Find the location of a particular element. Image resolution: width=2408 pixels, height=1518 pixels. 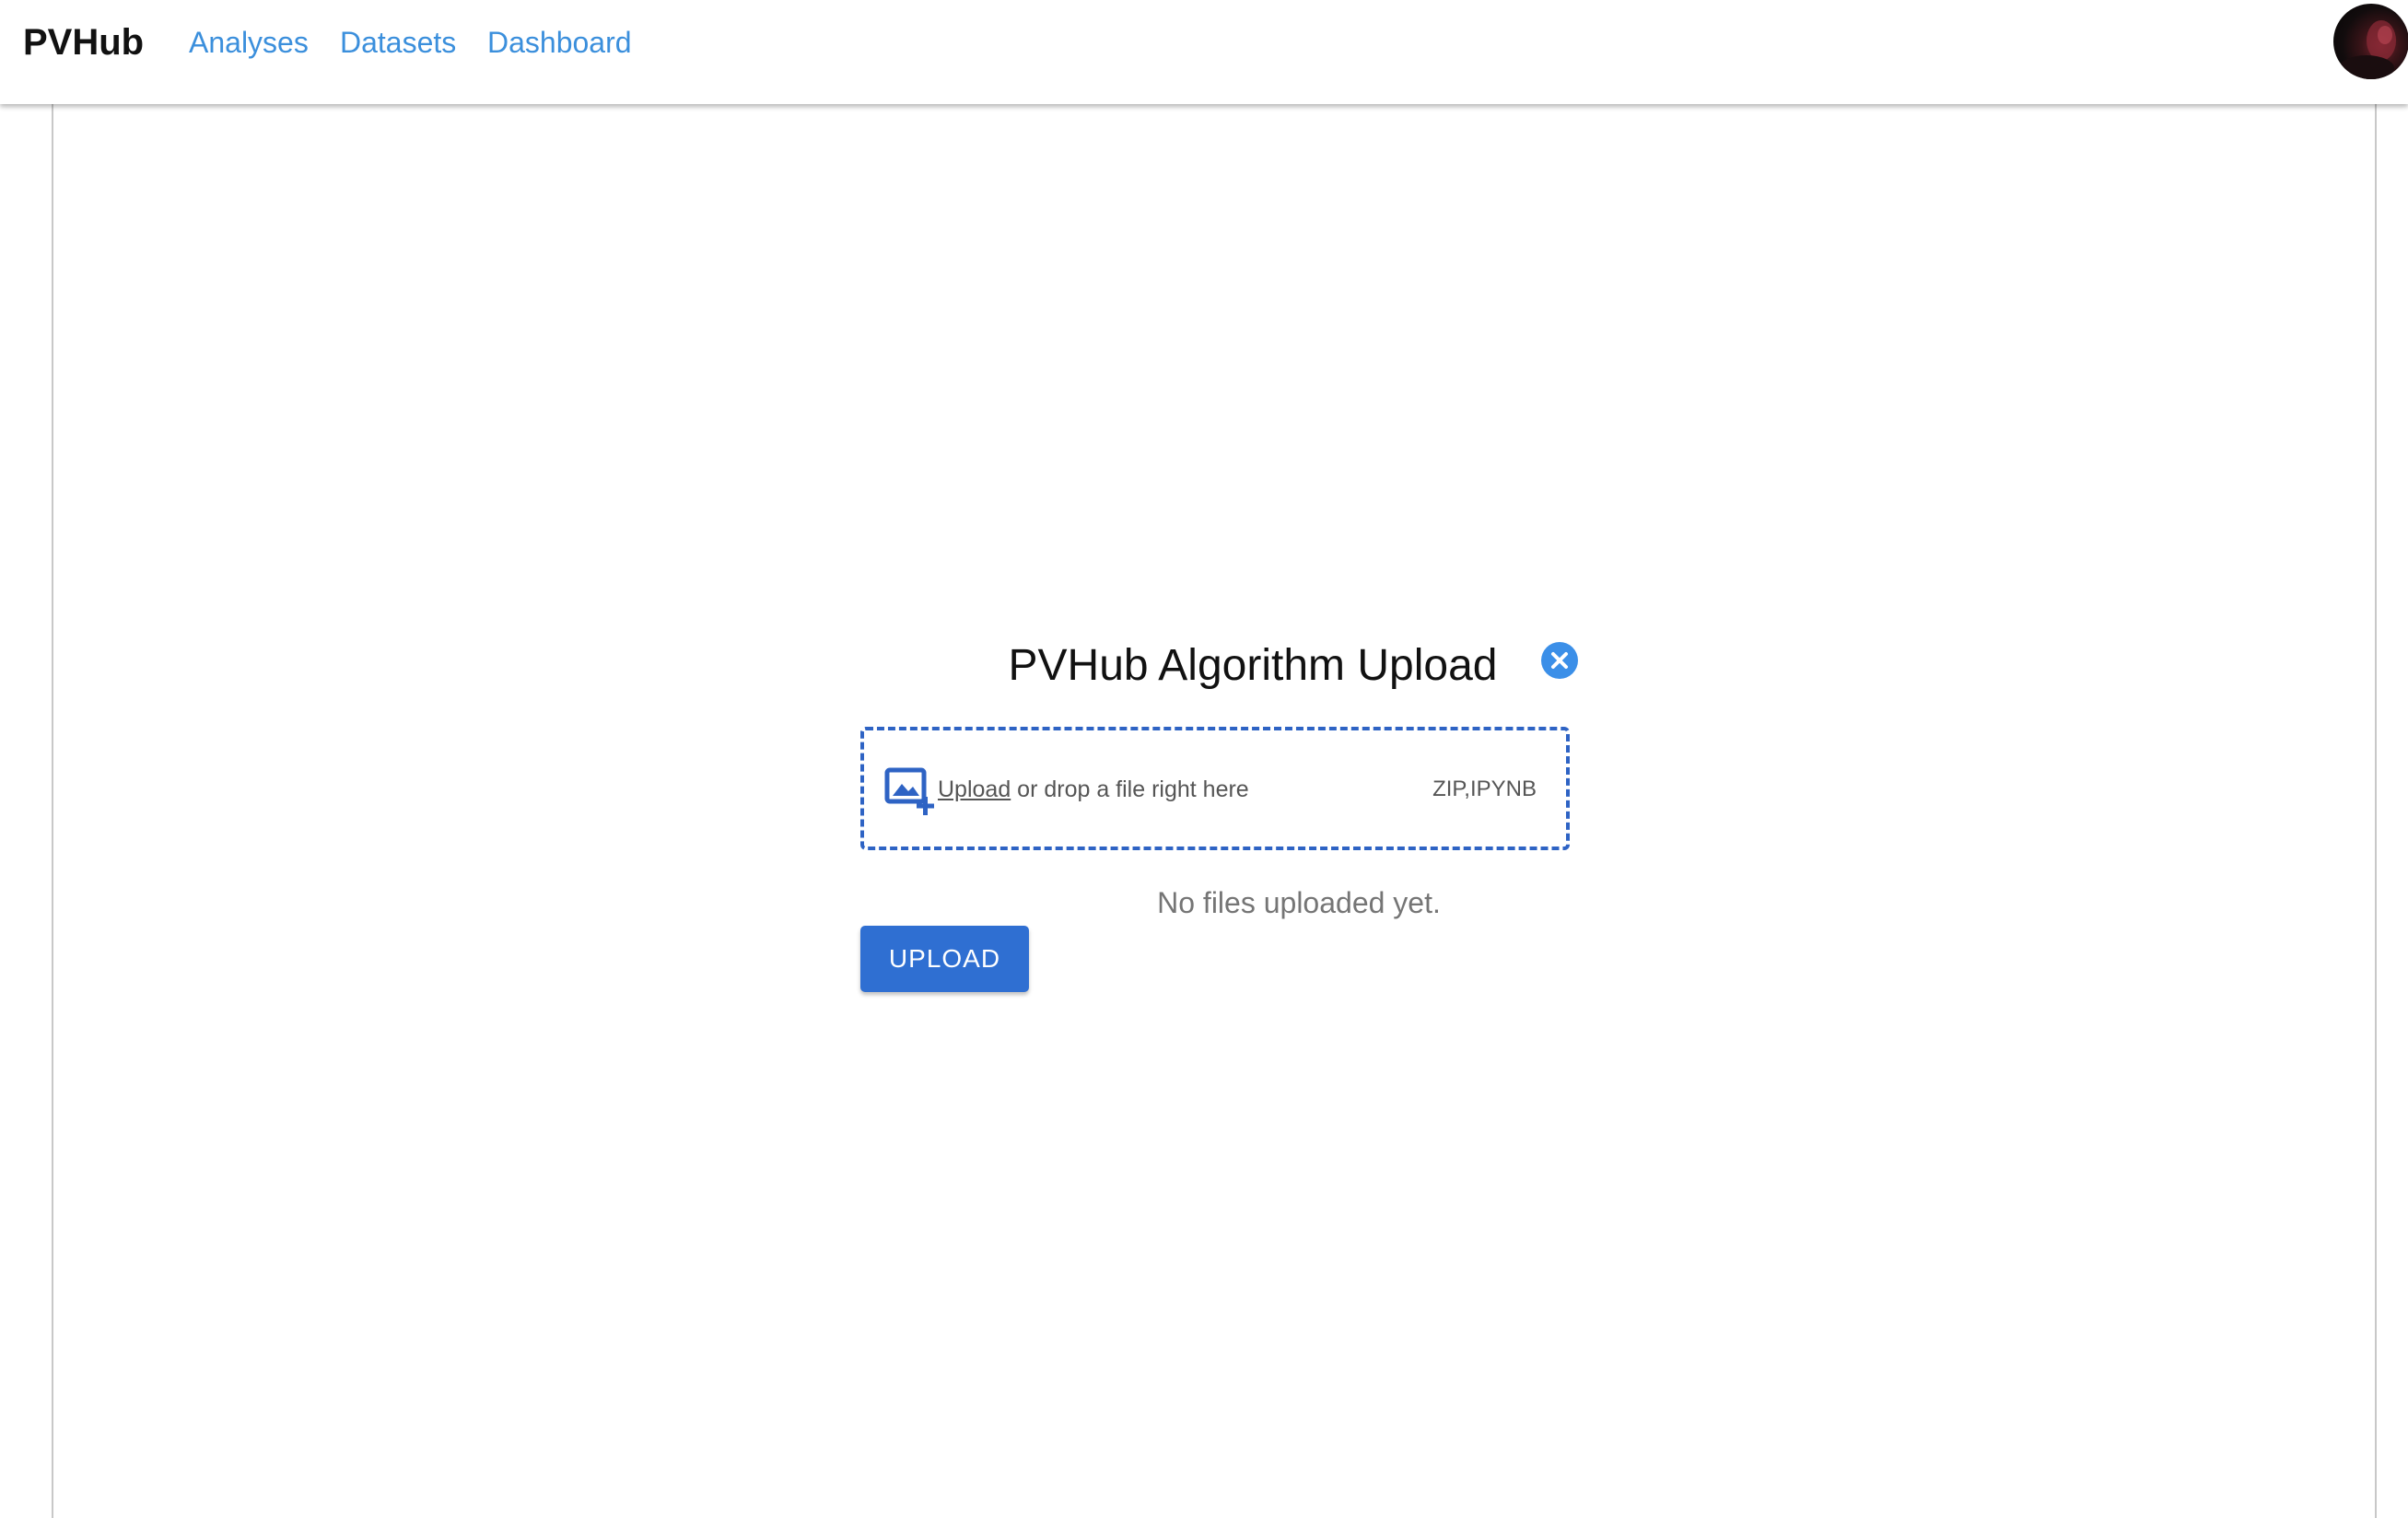

top-navbar: PVHub Analyses Datasets Dashboard is located at coordinates (1204, 52).